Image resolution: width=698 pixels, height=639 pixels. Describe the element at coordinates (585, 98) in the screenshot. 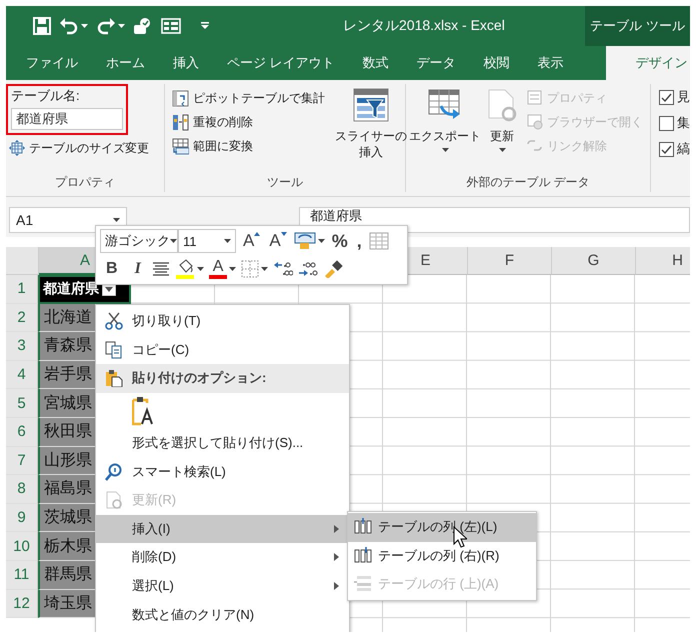

I see `ribbon-command: プロパティ` at that location.